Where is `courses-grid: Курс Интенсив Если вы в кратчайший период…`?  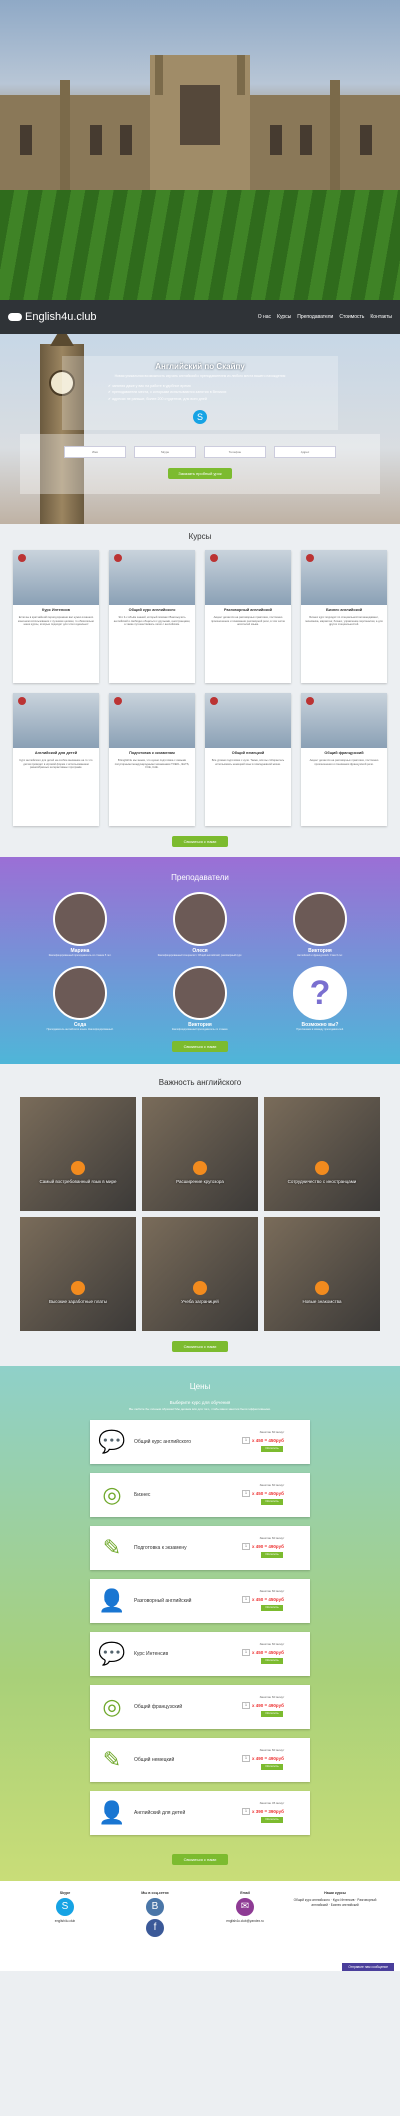
courses-grid: Курс Интенсив Если вы в кратчайший период… is located at coordinates (200, 688).